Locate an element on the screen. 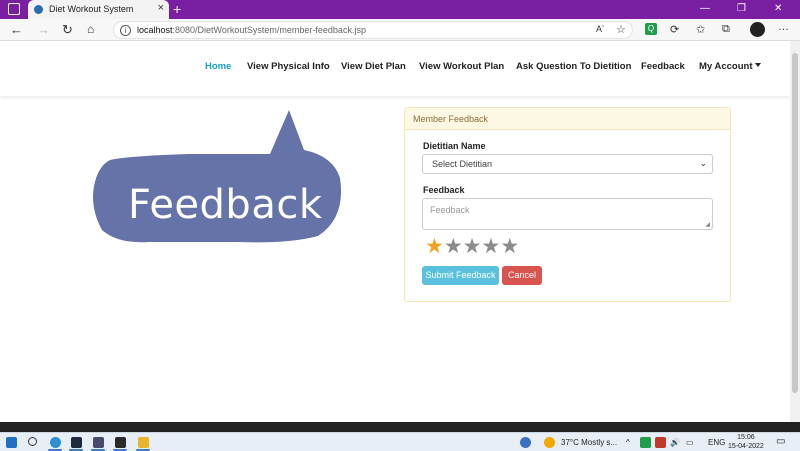  clock: 15:06 15-04-2022 is located at coordinates (746, 442).